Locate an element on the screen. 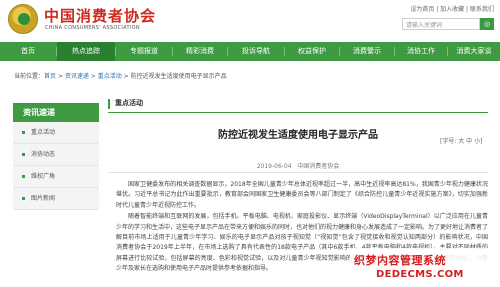  breadcrumb-current: 防控近视发生适度使用电子显示产品 is located at coordinates (178, 76).